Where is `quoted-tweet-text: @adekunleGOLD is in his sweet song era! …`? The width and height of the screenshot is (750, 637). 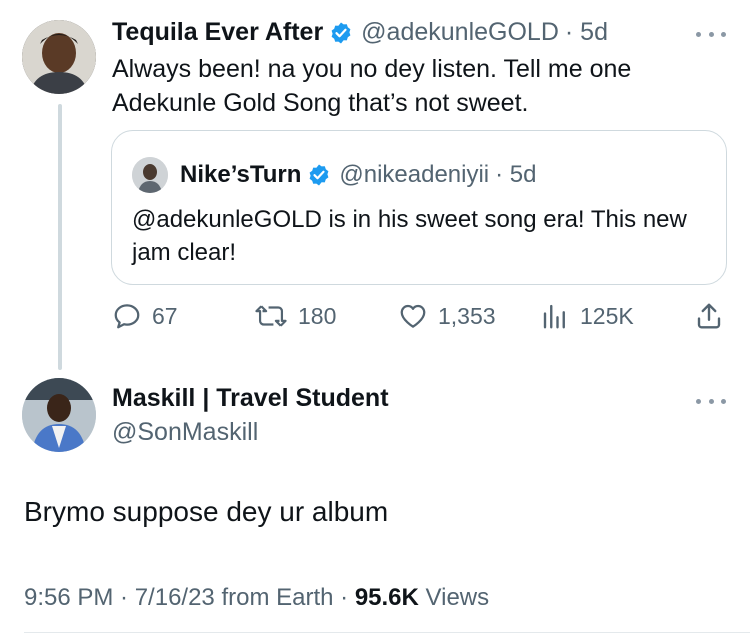 quoted-tweet-text: @adekunleGOLD is in his sweet song era! … is located at coordinates (409, 236).